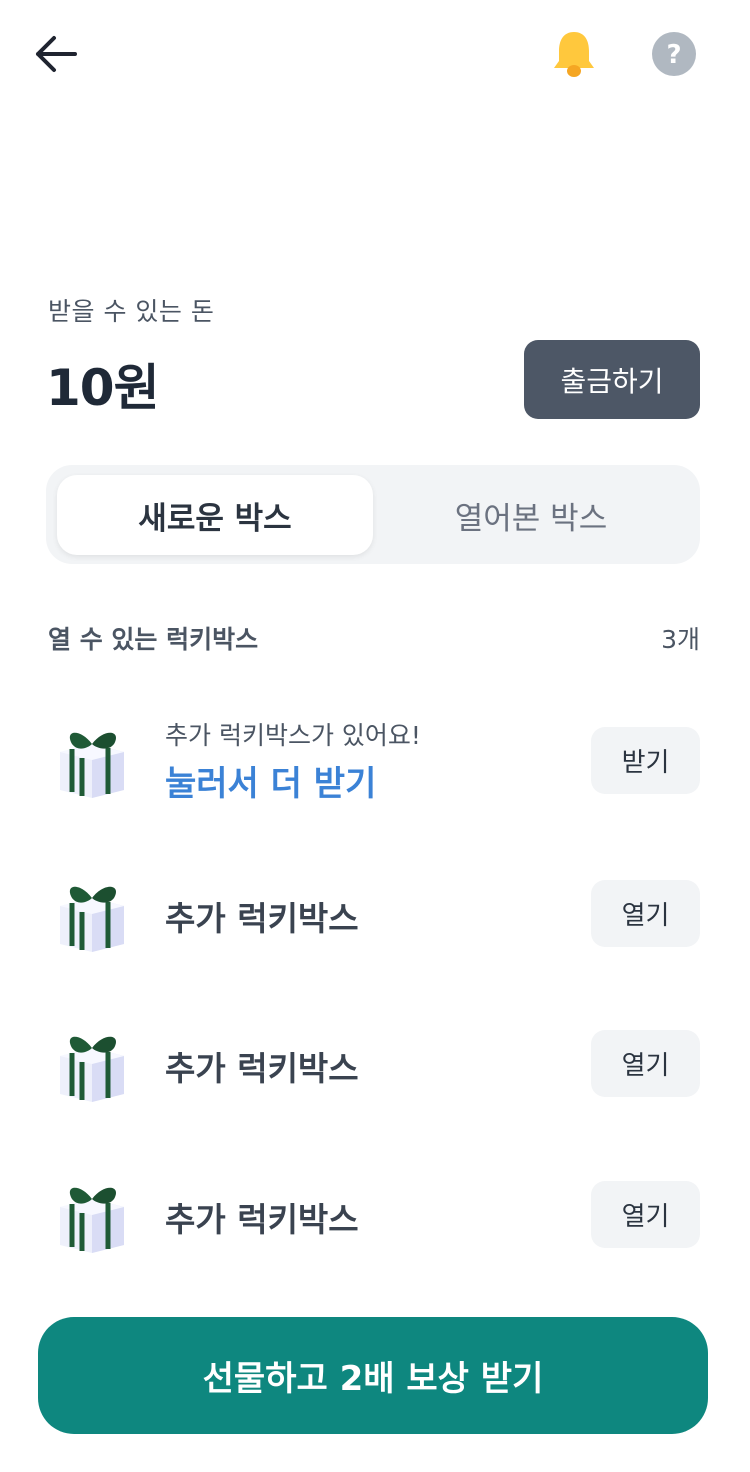 The height and width of the screenshot is (1472, 750). I want to click on withdraw-button: 출금하기, so click(612, 379).